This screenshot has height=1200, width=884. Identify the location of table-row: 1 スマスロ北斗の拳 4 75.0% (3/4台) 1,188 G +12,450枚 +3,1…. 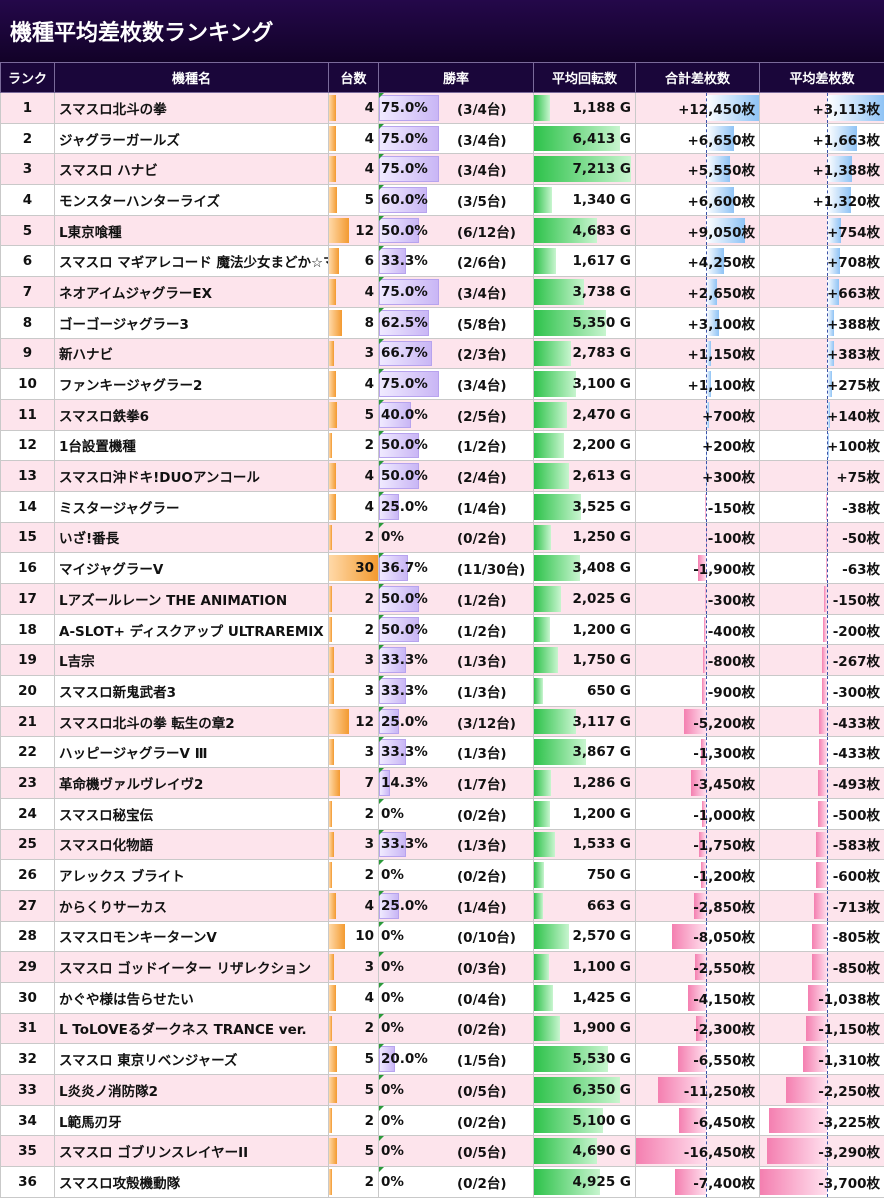
(442, 108).